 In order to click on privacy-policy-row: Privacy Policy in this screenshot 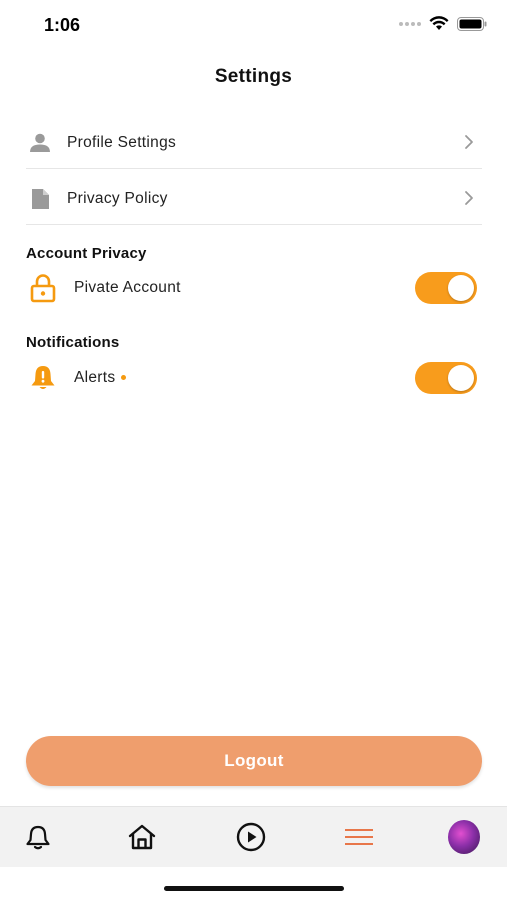, I will do `click(254, 199)`.